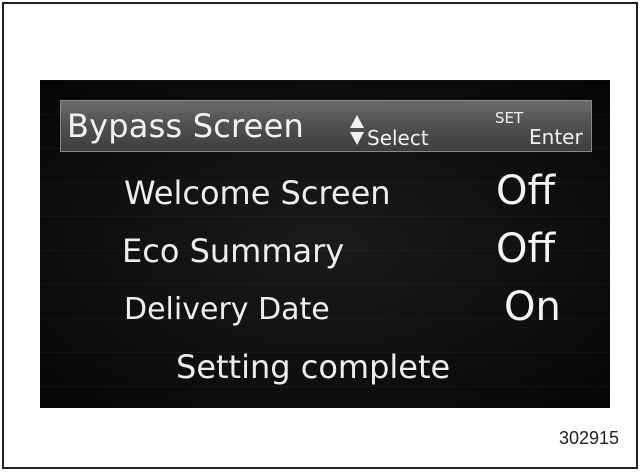  I want to click on setting-row-delivery-date: Delivery Date On, so click(325, 309).